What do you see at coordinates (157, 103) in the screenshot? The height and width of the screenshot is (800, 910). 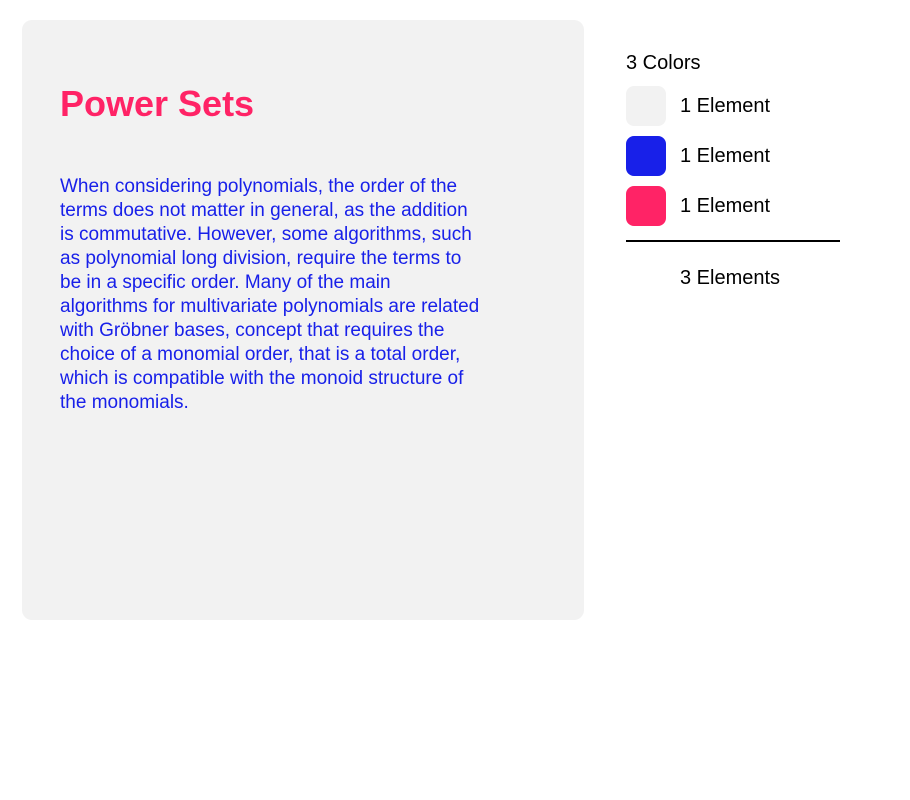 I see `card-title: Power Sets` at bounding box center [157, 103].